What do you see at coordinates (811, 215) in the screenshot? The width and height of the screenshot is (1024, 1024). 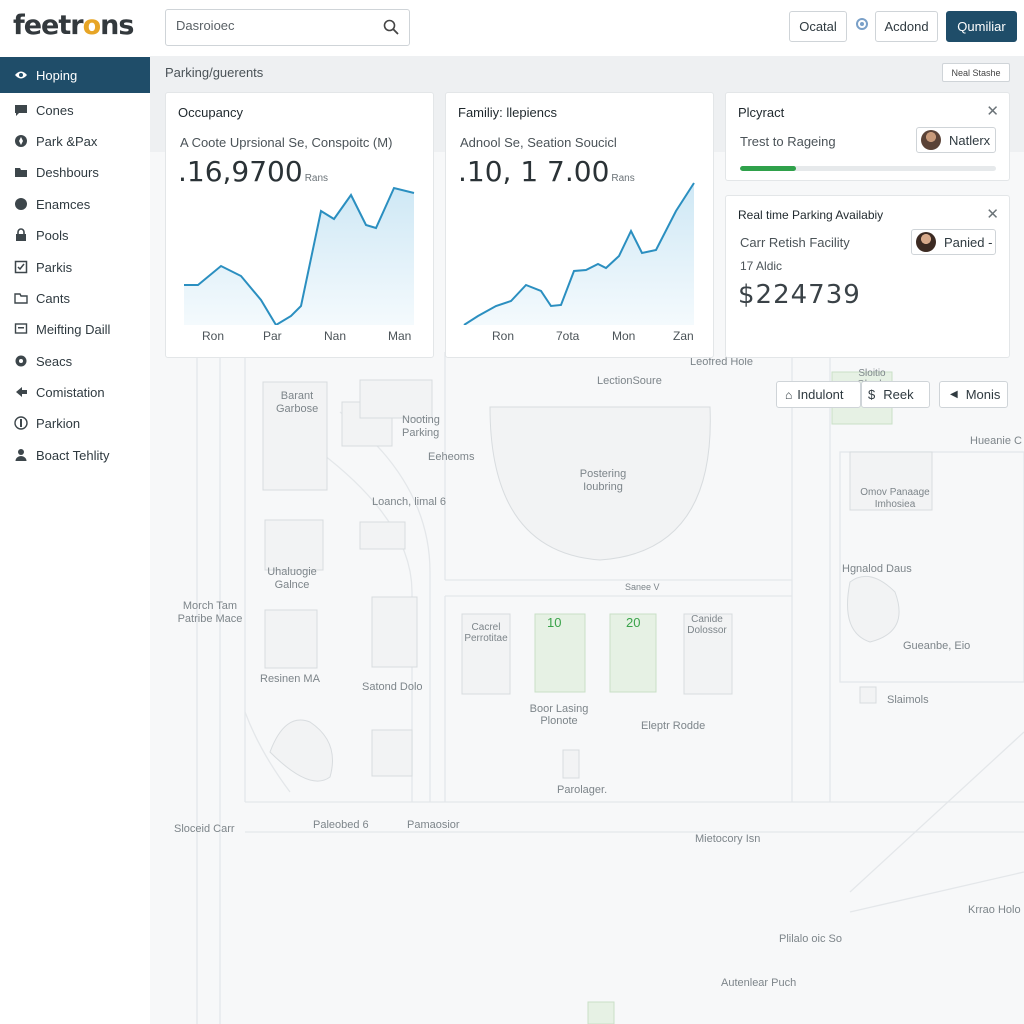 I see `card-title: Real time Parking Availabiy` at bounding box center [811, 215].